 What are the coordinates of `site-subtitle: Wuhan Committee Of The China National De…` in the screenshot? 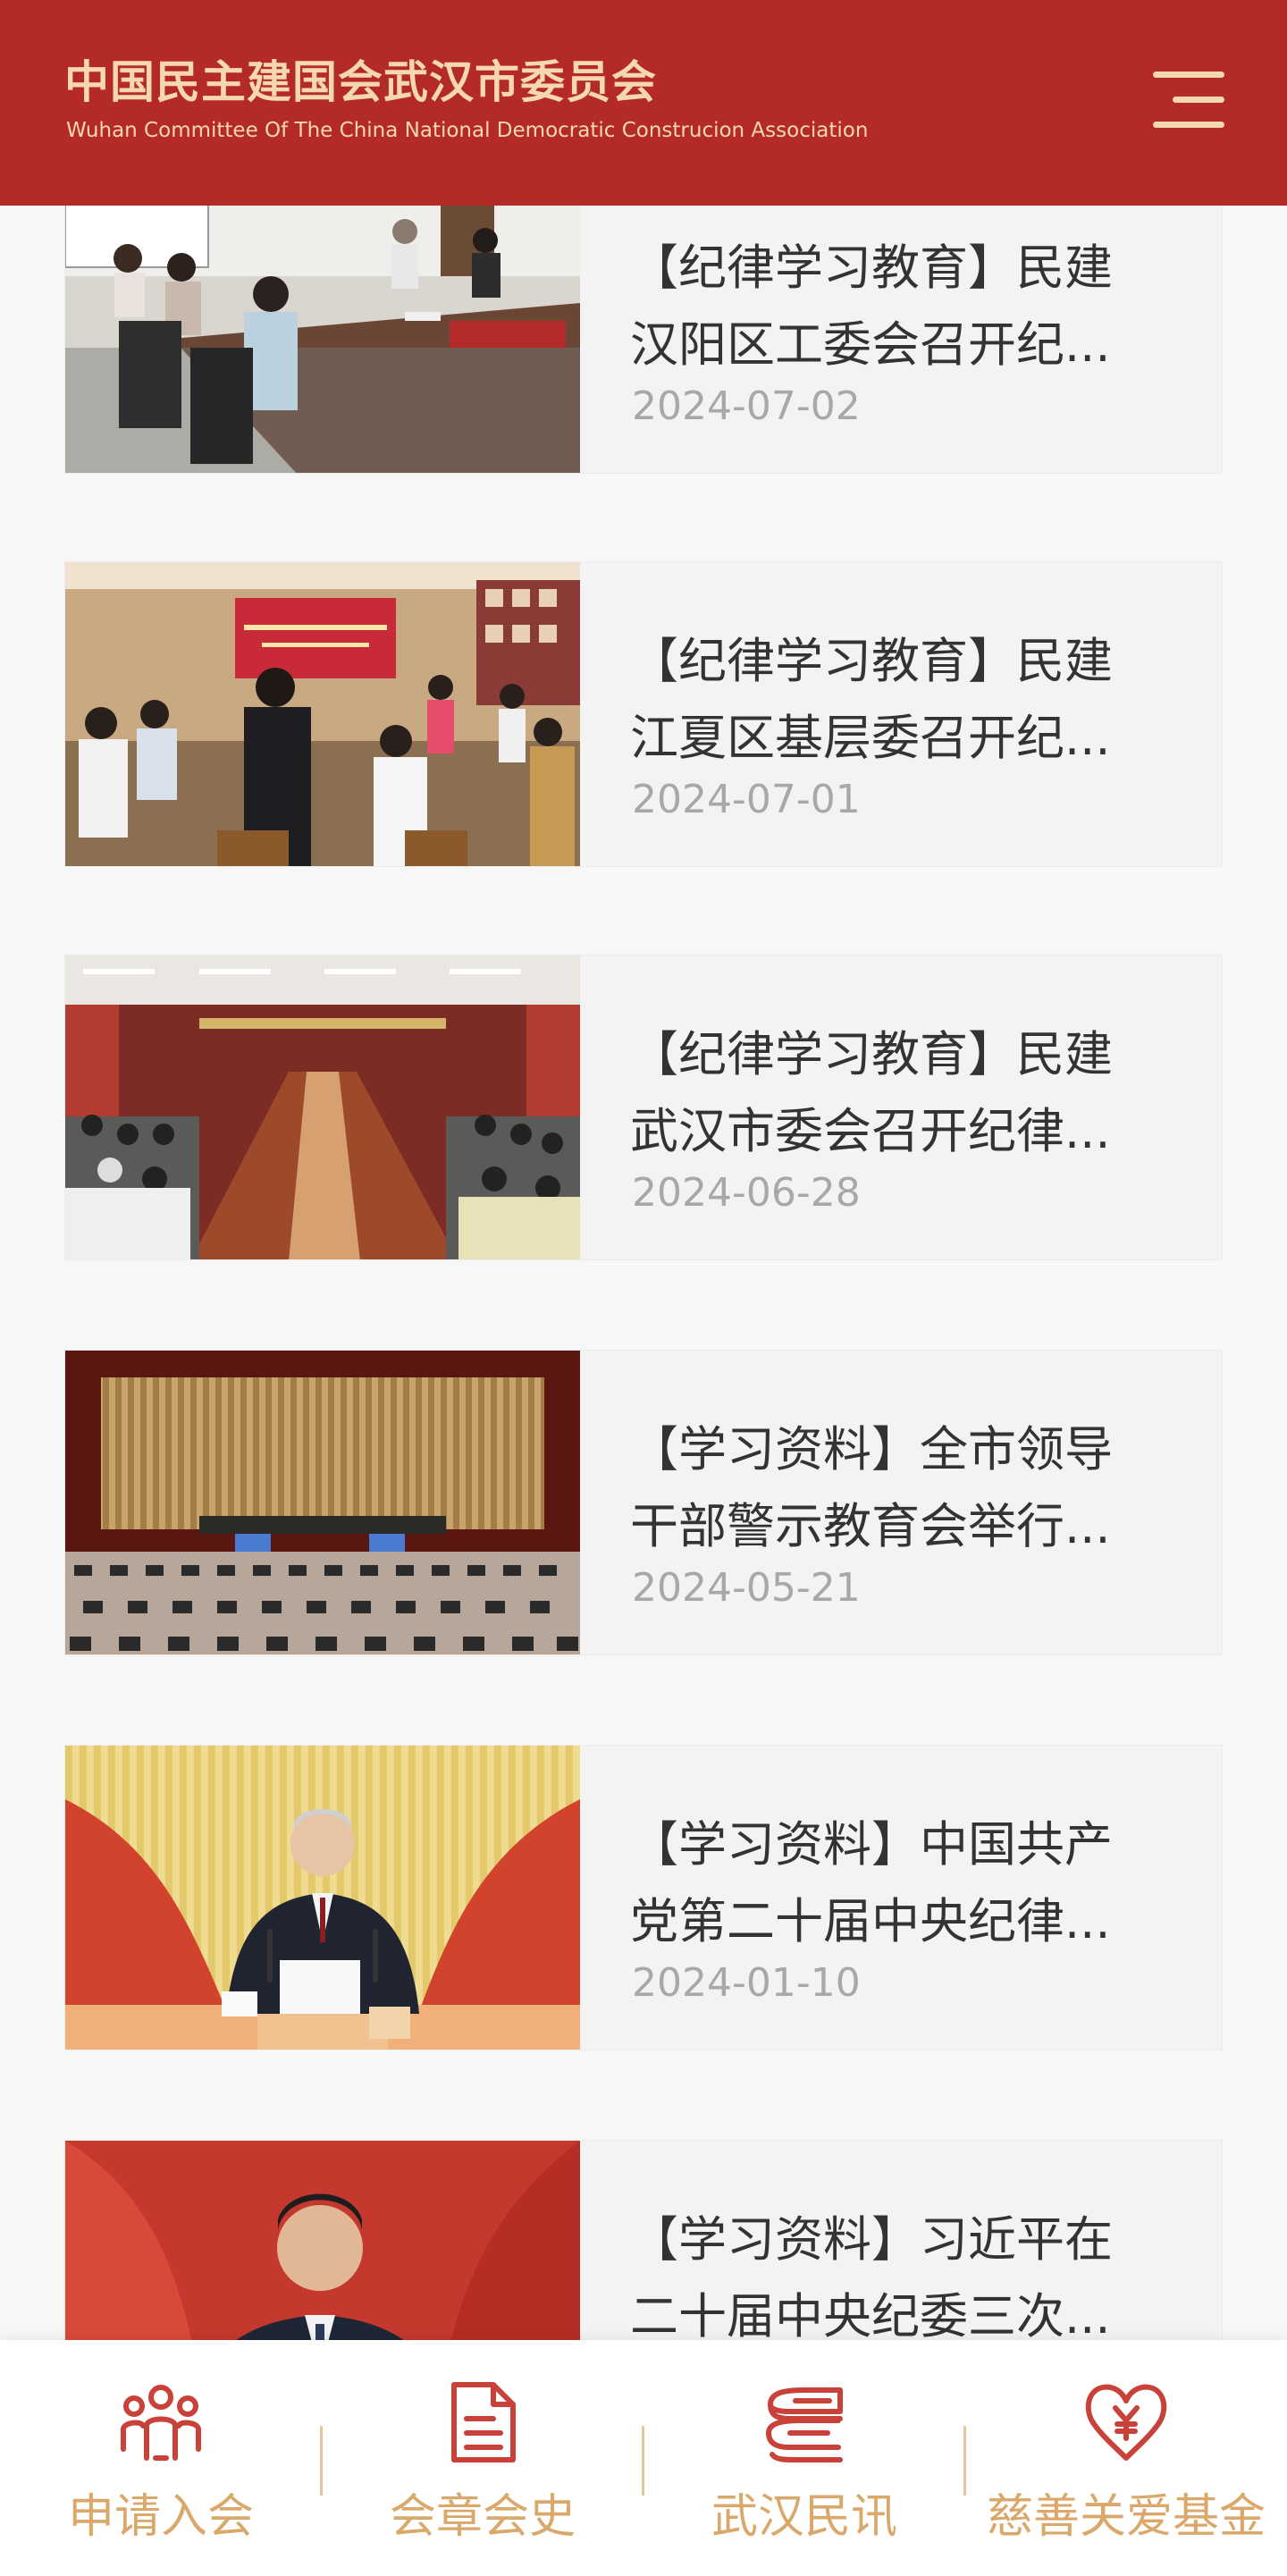 It's located at (468, 130).